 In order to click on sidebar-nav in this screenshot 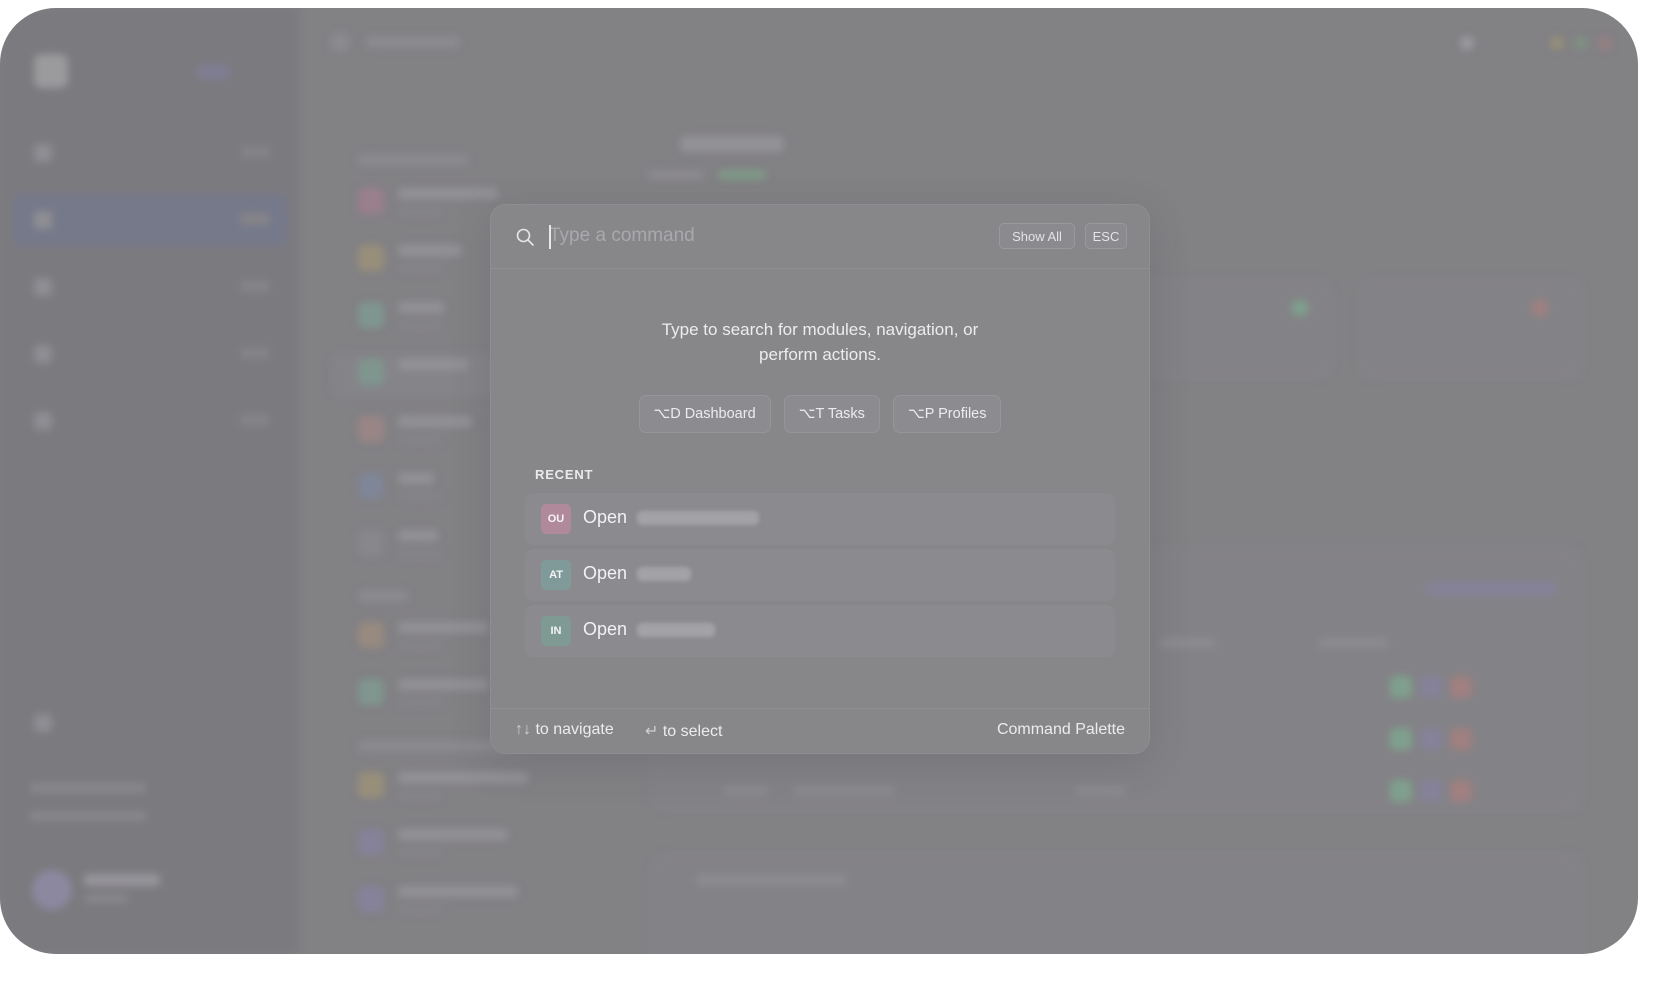, I will do `click(150, 293)`.